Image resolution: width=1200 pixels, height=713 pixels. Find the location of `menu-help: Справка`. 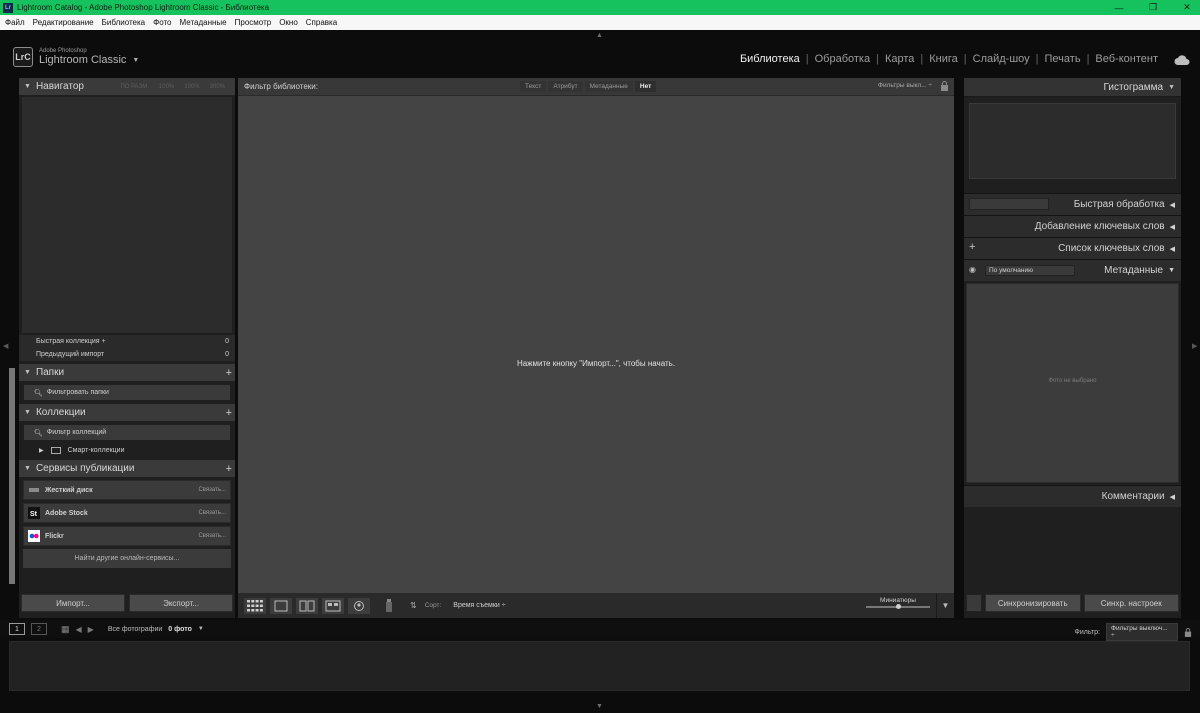

menu-help: Справка is located at coordinates (321, 22).